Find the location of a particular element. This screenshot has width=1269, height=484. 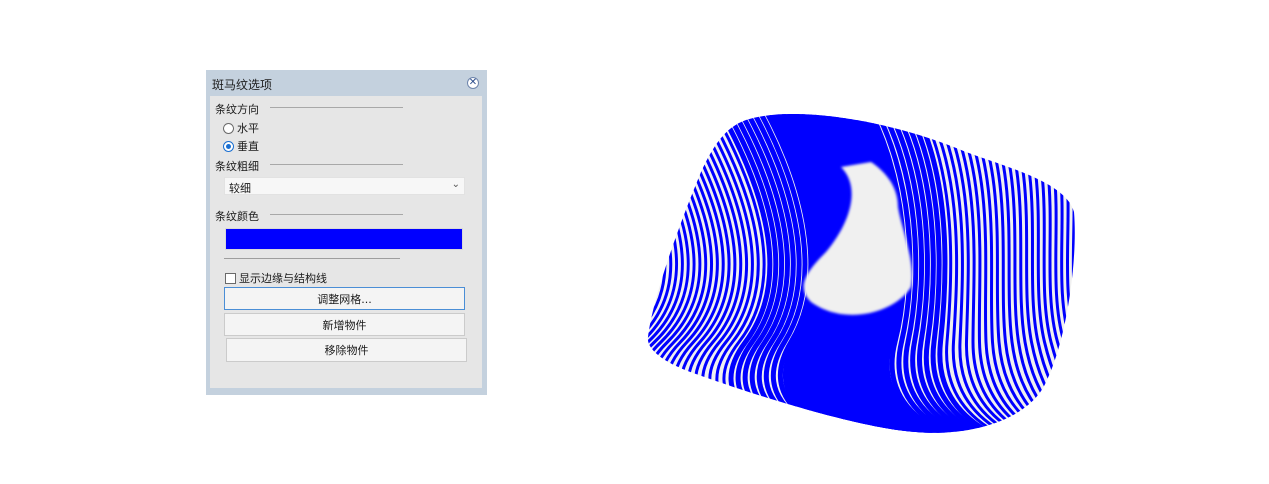

radio-vertical: 垂直 is located at coordinates (241, 146).